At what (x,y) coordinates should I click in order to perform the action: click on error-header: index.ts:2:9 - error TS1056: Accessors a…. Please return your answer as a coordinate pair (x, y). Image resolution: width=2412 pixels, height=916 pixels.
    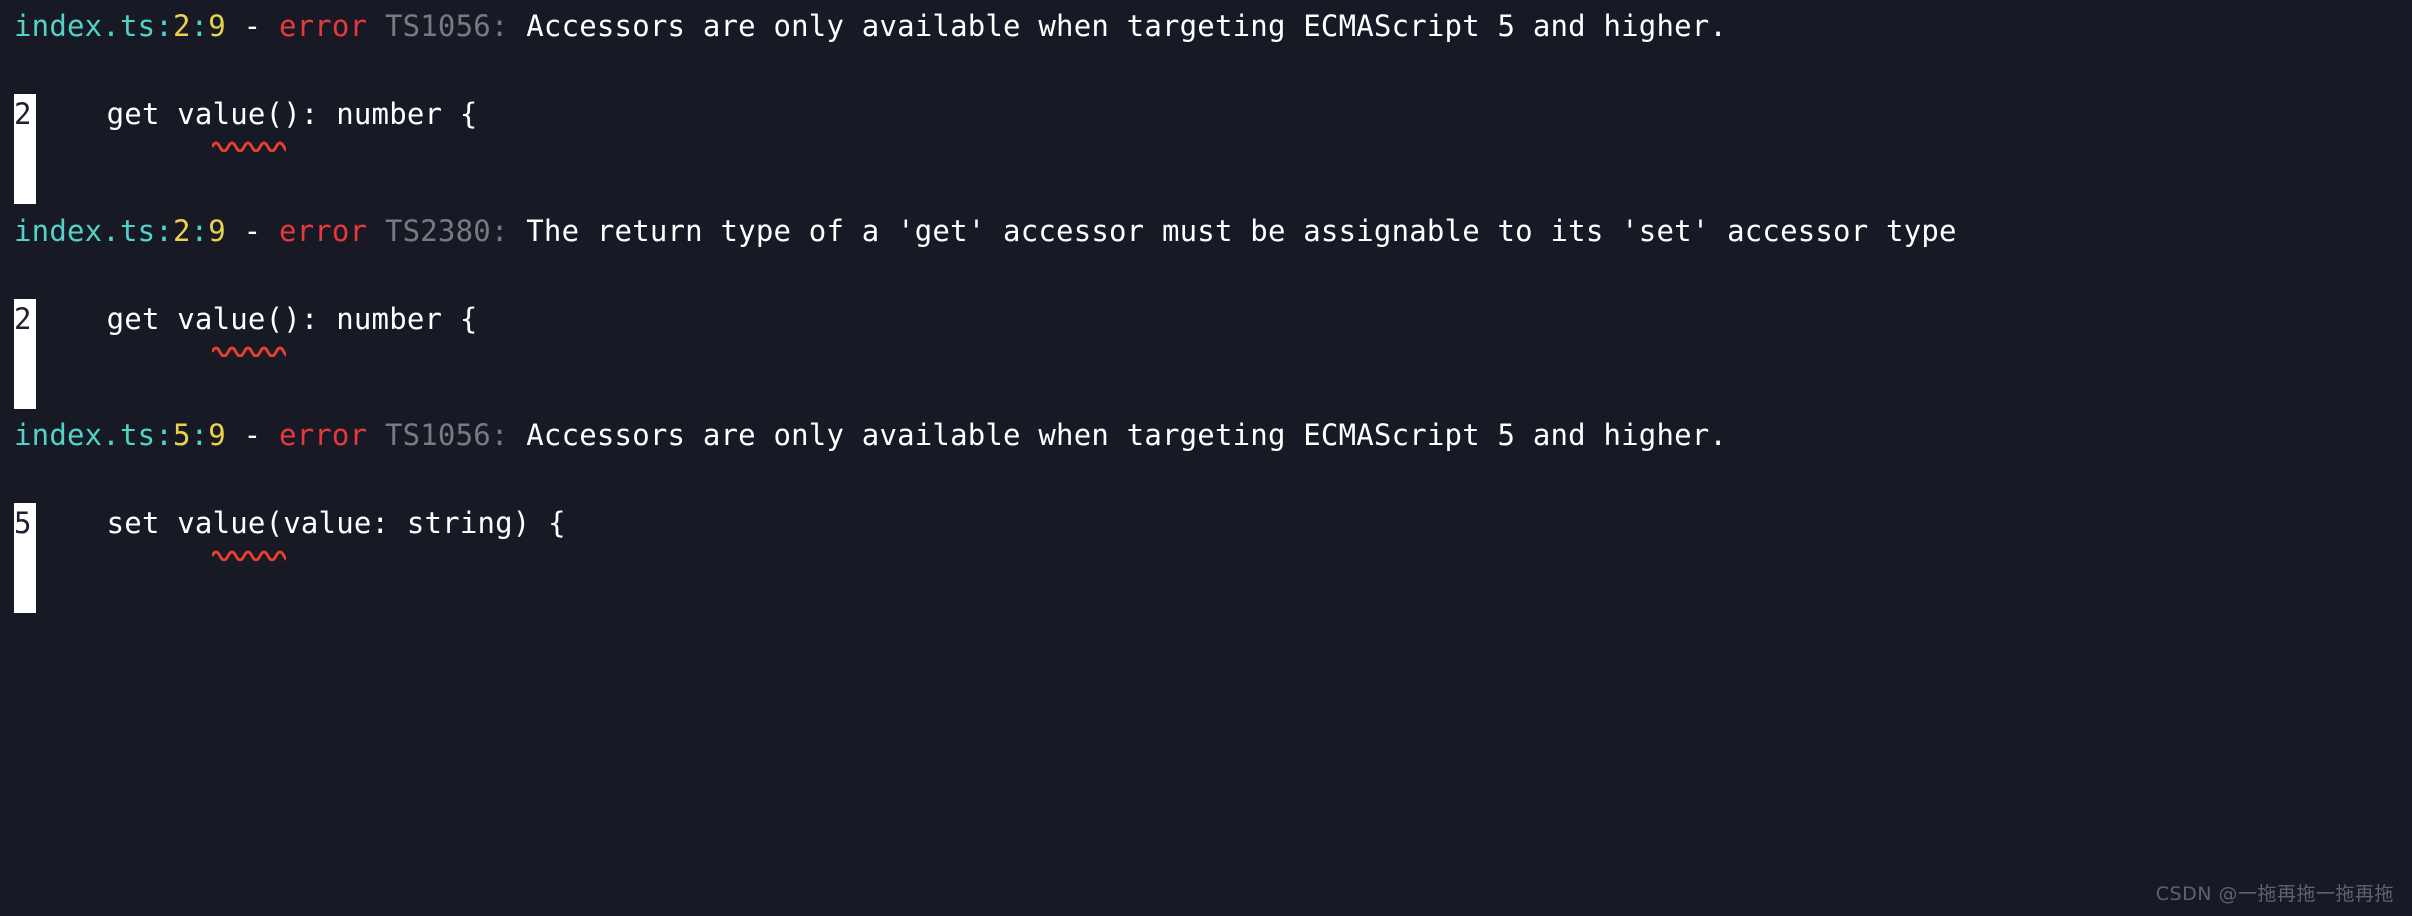
    Looking at the image, I should click on (1206, 26).